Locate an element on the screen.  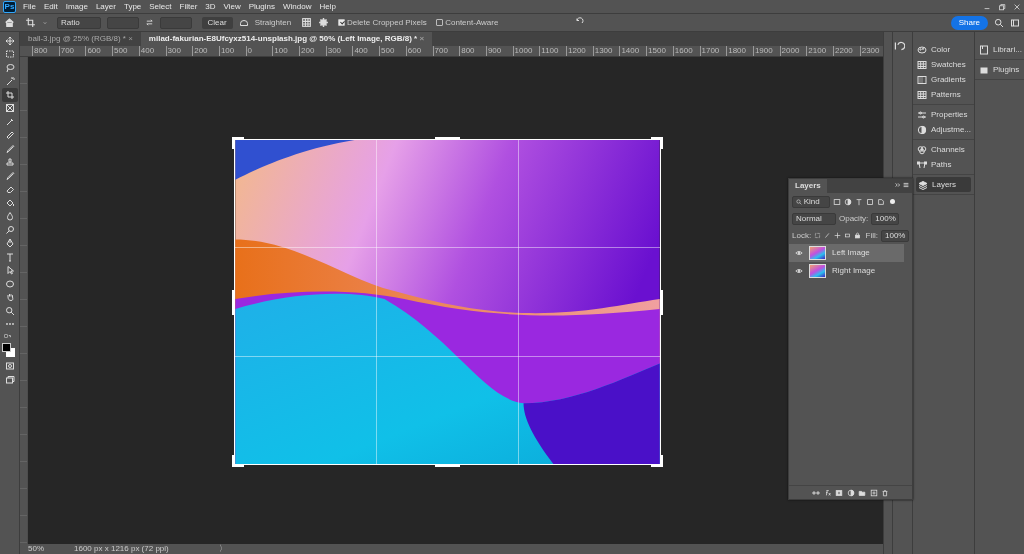
foreground-color-swatch is located at coordinates (6, 348).